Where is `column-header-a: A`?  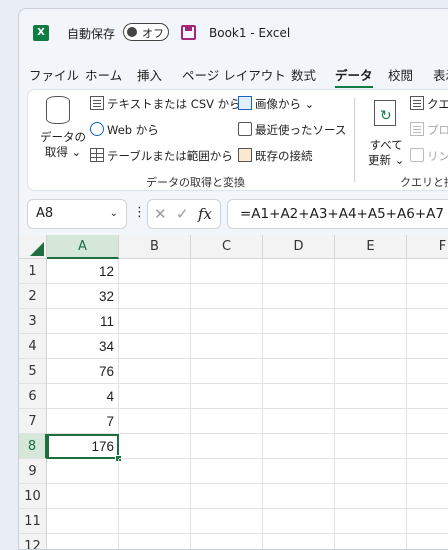 column-header-a: A is located at coordinates (83, 247).